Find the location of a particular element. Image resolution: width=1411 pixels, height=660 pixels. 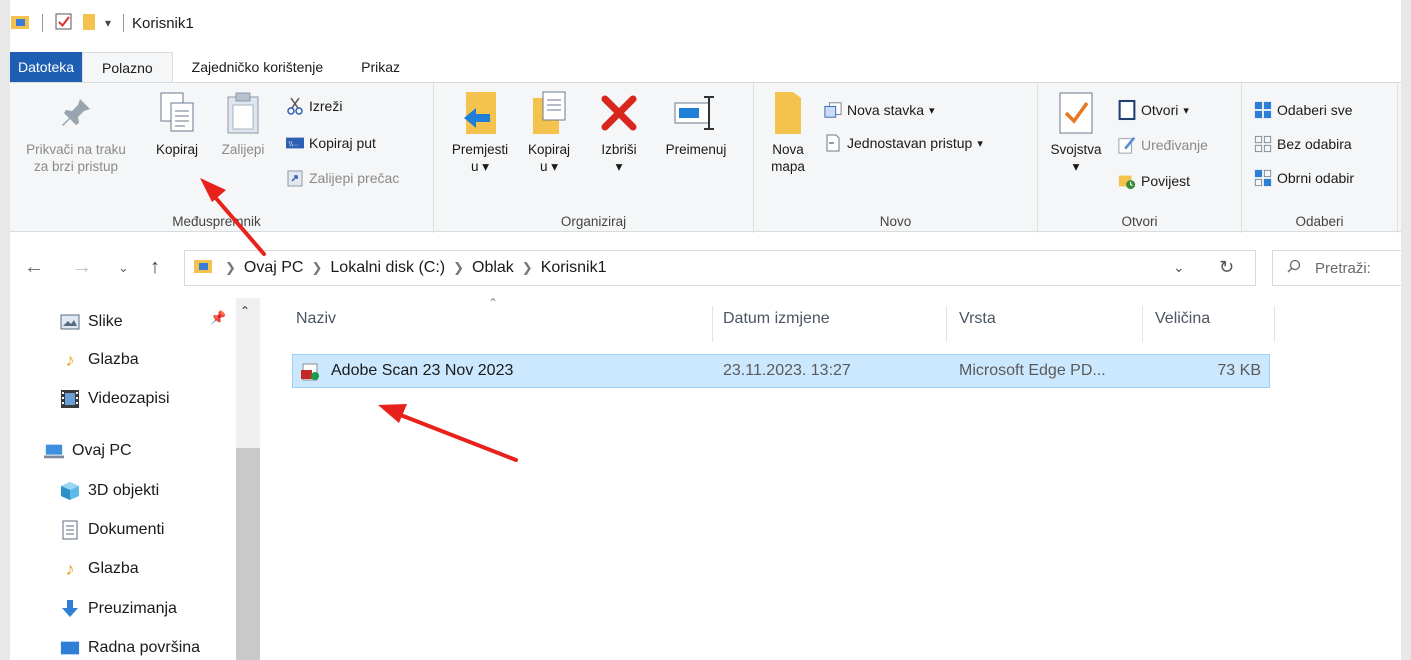

sidebar-item-desktop: Radna površina is located at coordinates (130, 647).